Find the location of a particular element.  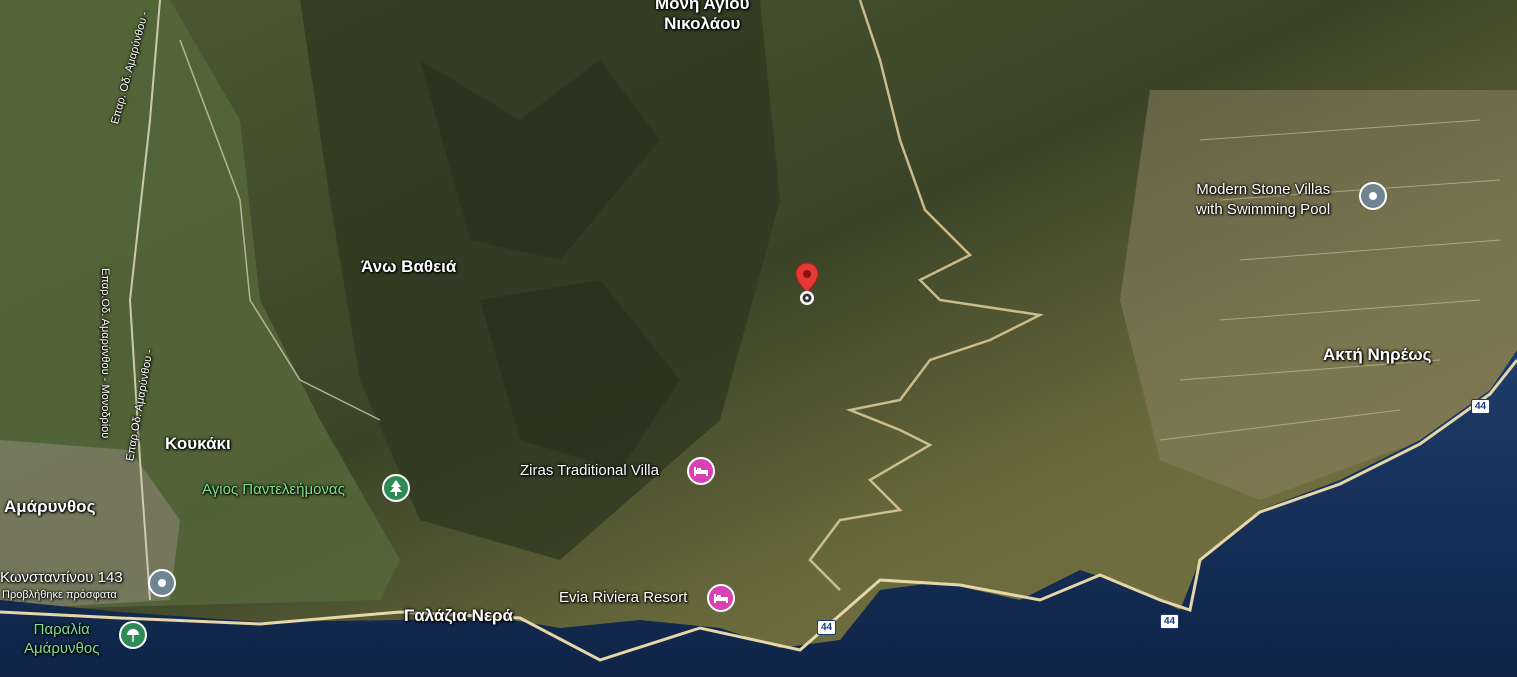

place-label-koukaki: Κουκάκι is located at coordinates (198, 444).